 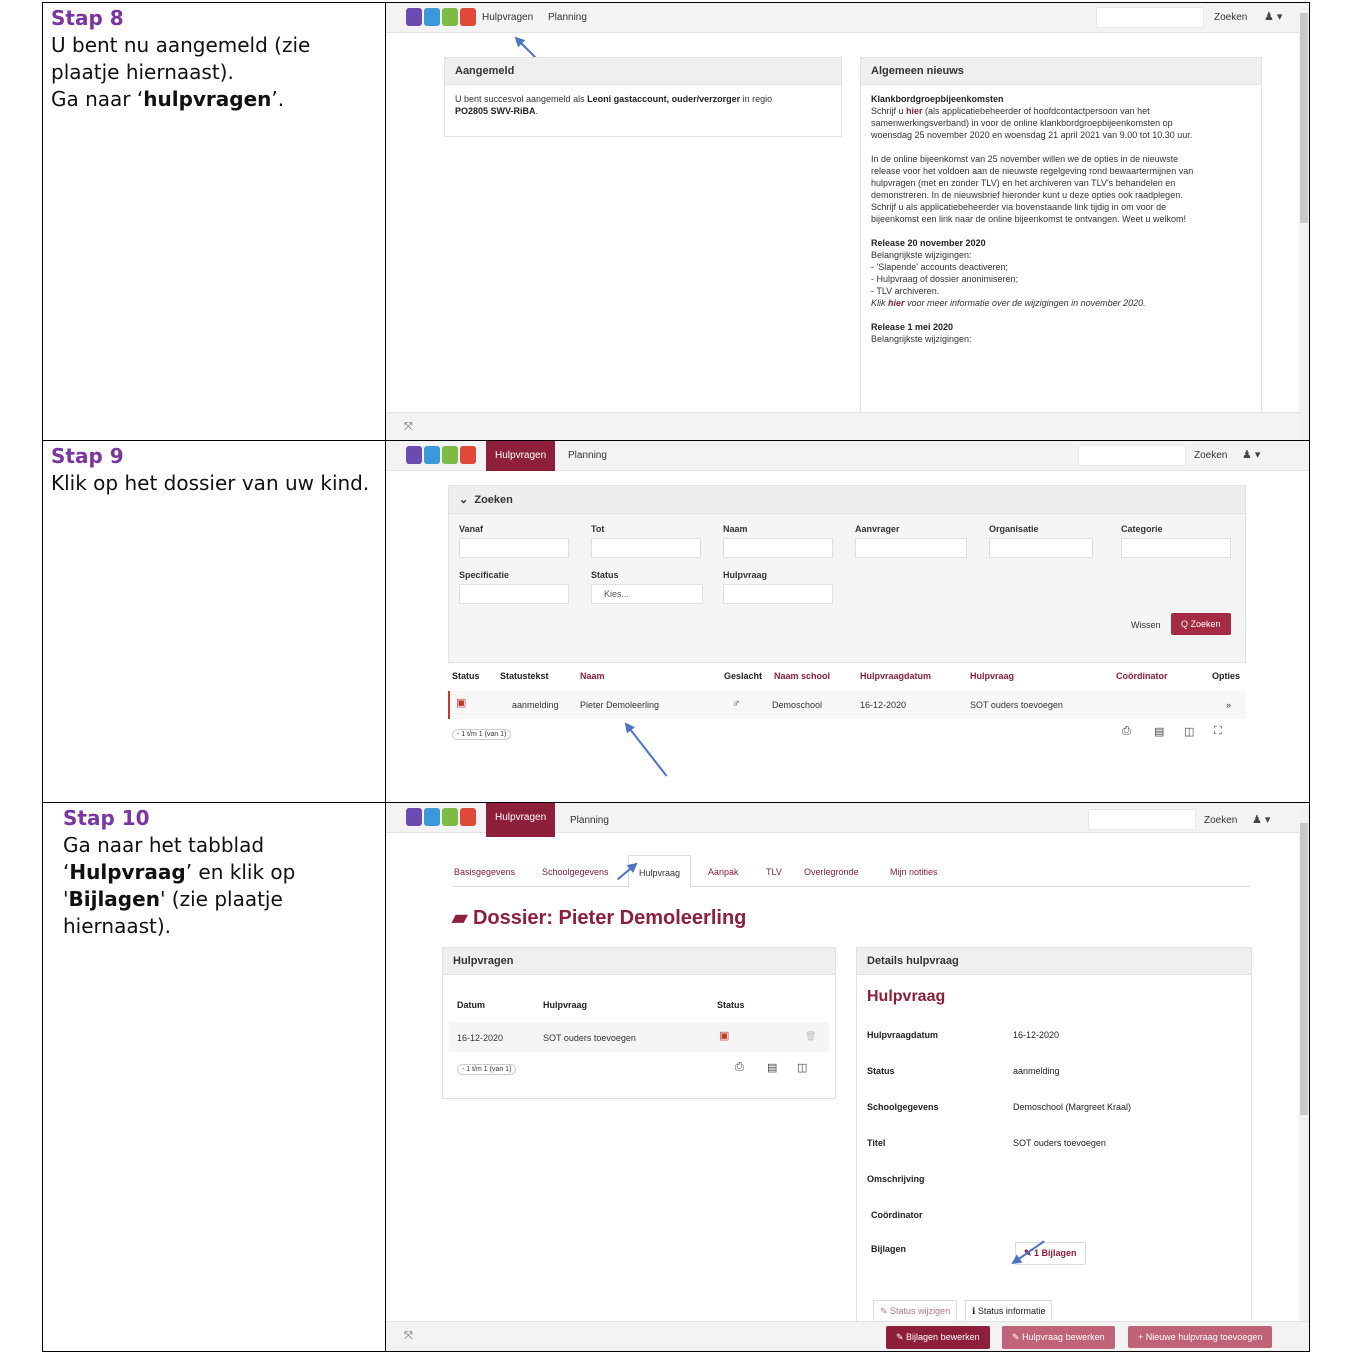 I want to click on row-opties-icon: », so click(x=1228, y=705).